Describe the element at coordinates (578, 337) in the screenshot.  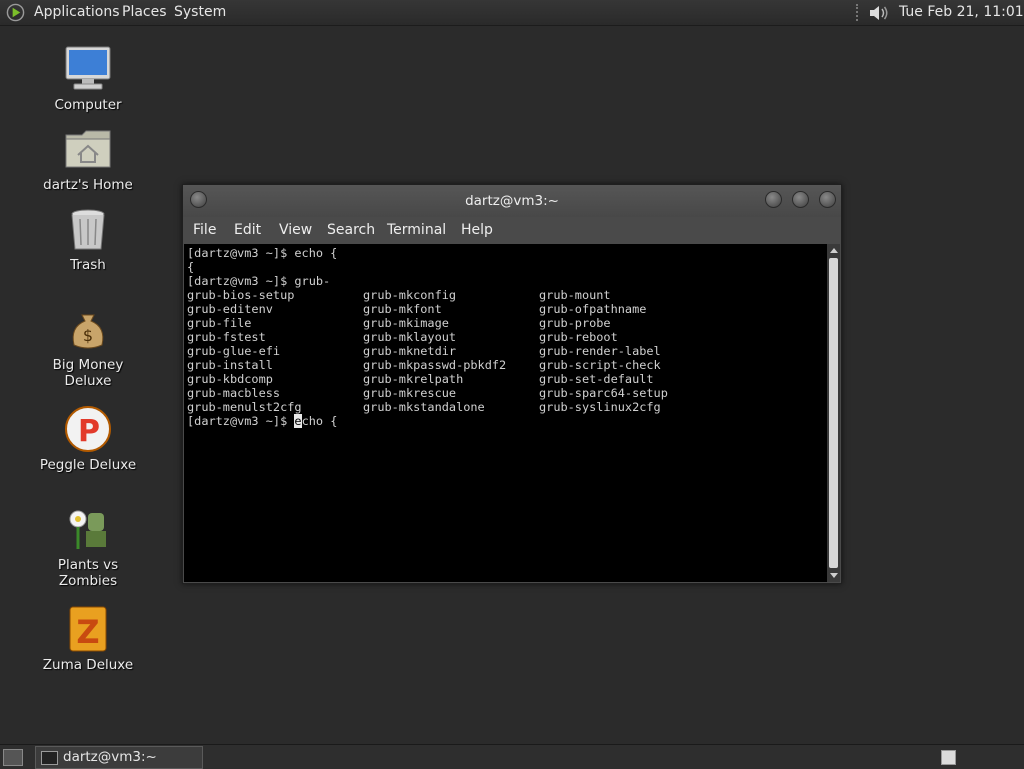
I see `completion-item: grub-reboot` at that location.